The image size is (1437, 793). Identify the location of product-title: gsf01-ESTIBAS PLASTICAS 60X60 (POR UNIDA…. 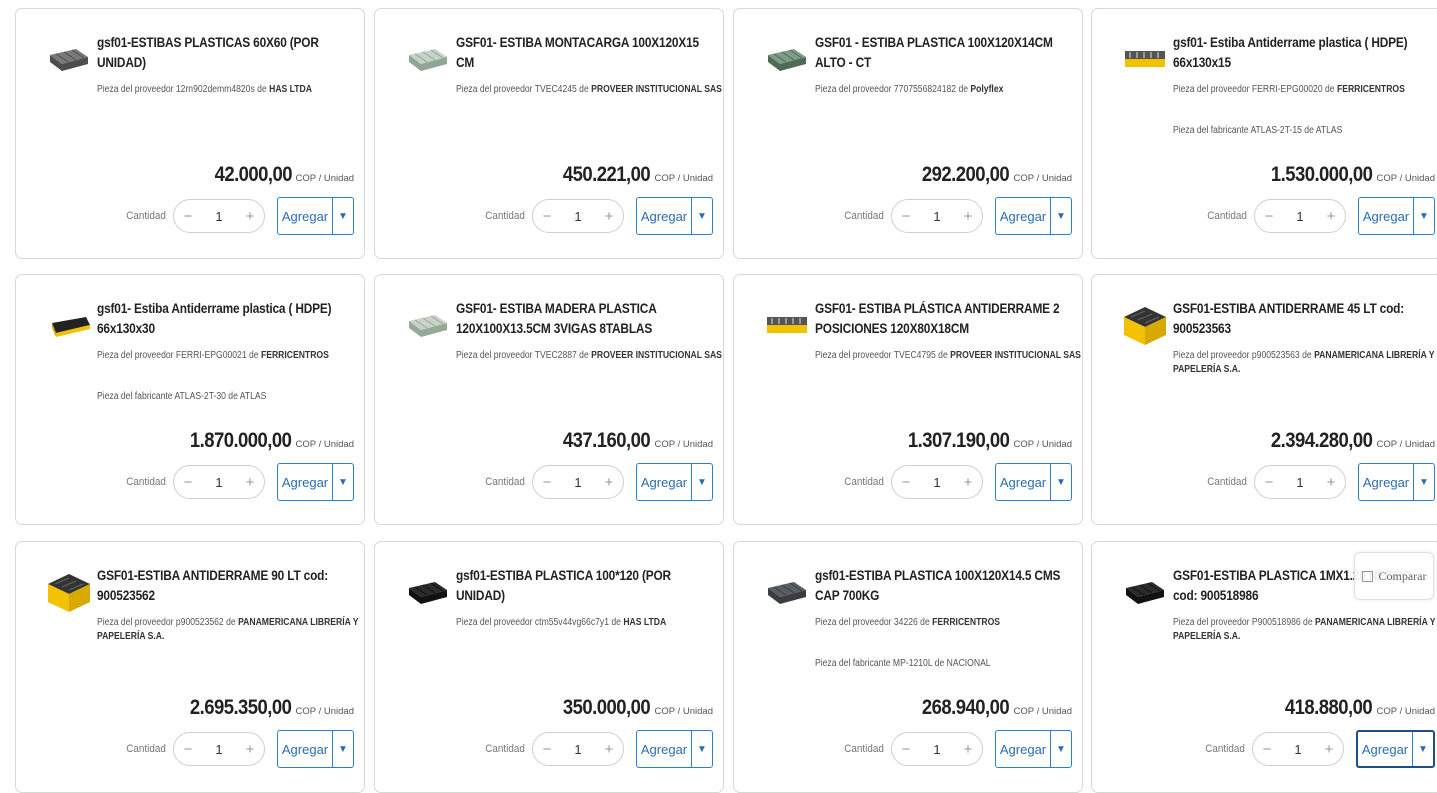
(229, 53).